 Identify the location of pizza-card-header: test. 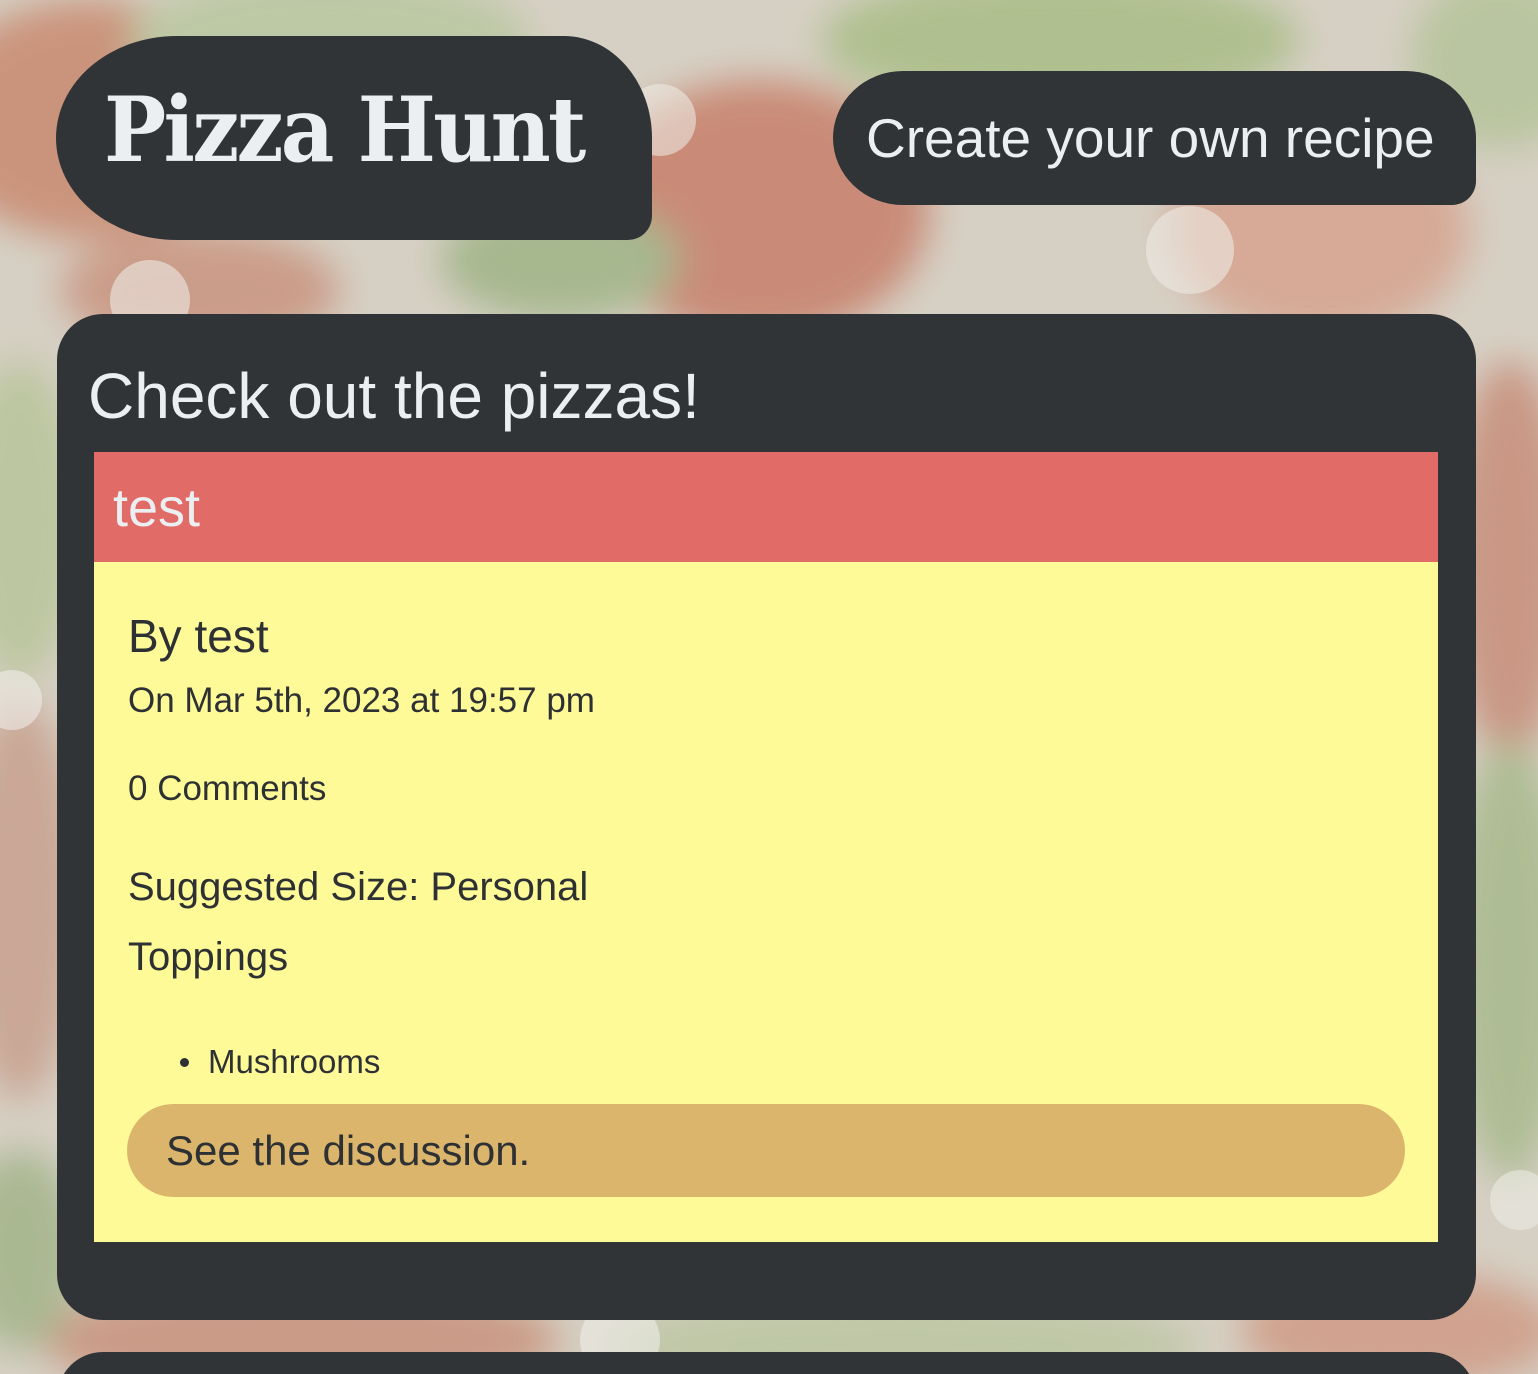
(766, 507).